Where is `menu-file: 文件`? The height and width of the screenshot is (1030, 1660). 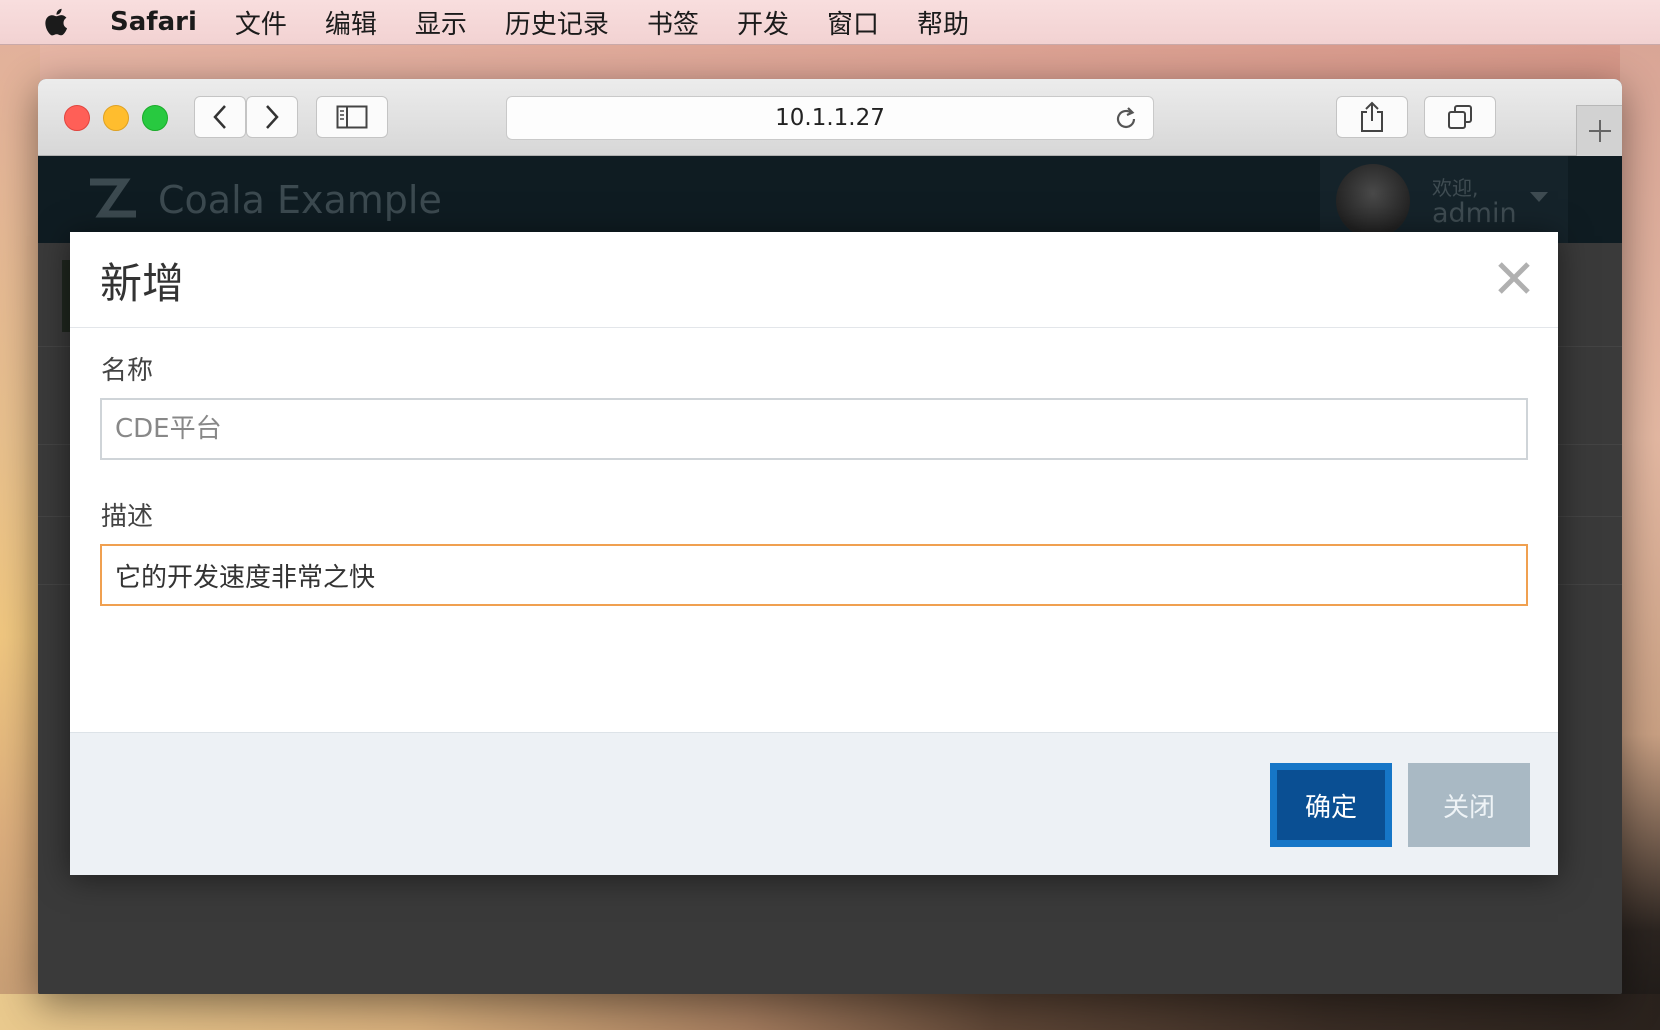 menu-file: 文件 is located at coordinates (261, 22).